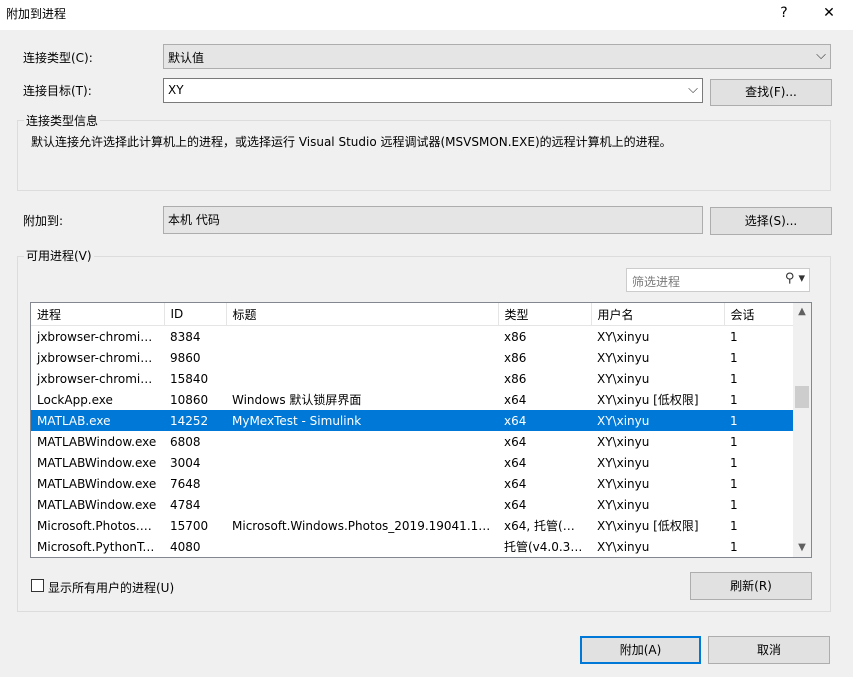  I want to click on column-header-session: 会话, so click(759, 314).